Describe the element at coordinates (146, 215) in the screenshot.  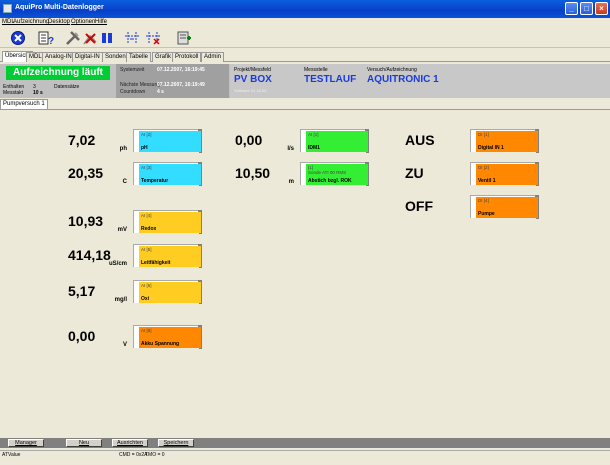
I see `channel-id: AI [4]` at that location.